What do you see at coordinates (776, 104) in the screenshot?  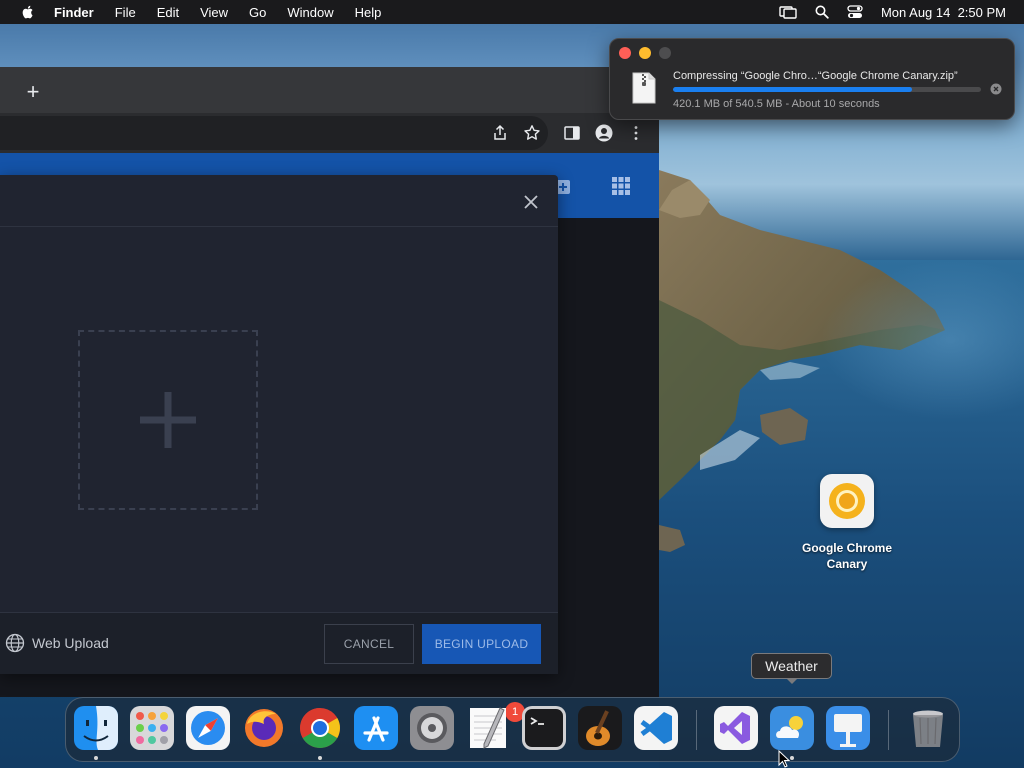 I see `compression-detail: 420.1 MB of 540.5 MB - About 10 seconds` at bounding box center [776, 104].